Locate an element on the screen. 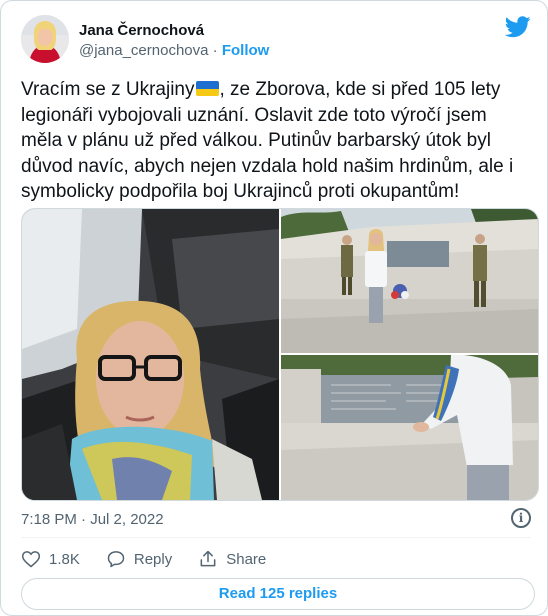 The image size is (548, 616). memorial-closeup-image is located at coordinates (409, 427).